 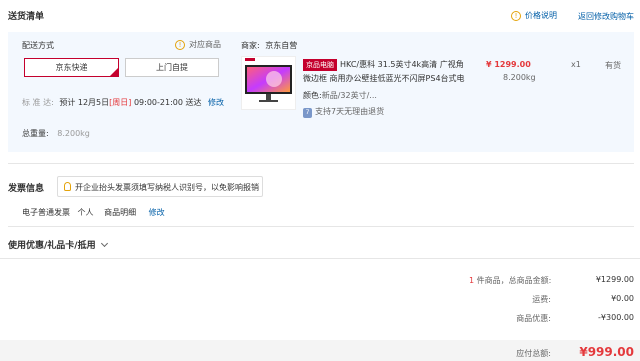 I want to click on chevron-down-icon, so click(x=105, y=243).